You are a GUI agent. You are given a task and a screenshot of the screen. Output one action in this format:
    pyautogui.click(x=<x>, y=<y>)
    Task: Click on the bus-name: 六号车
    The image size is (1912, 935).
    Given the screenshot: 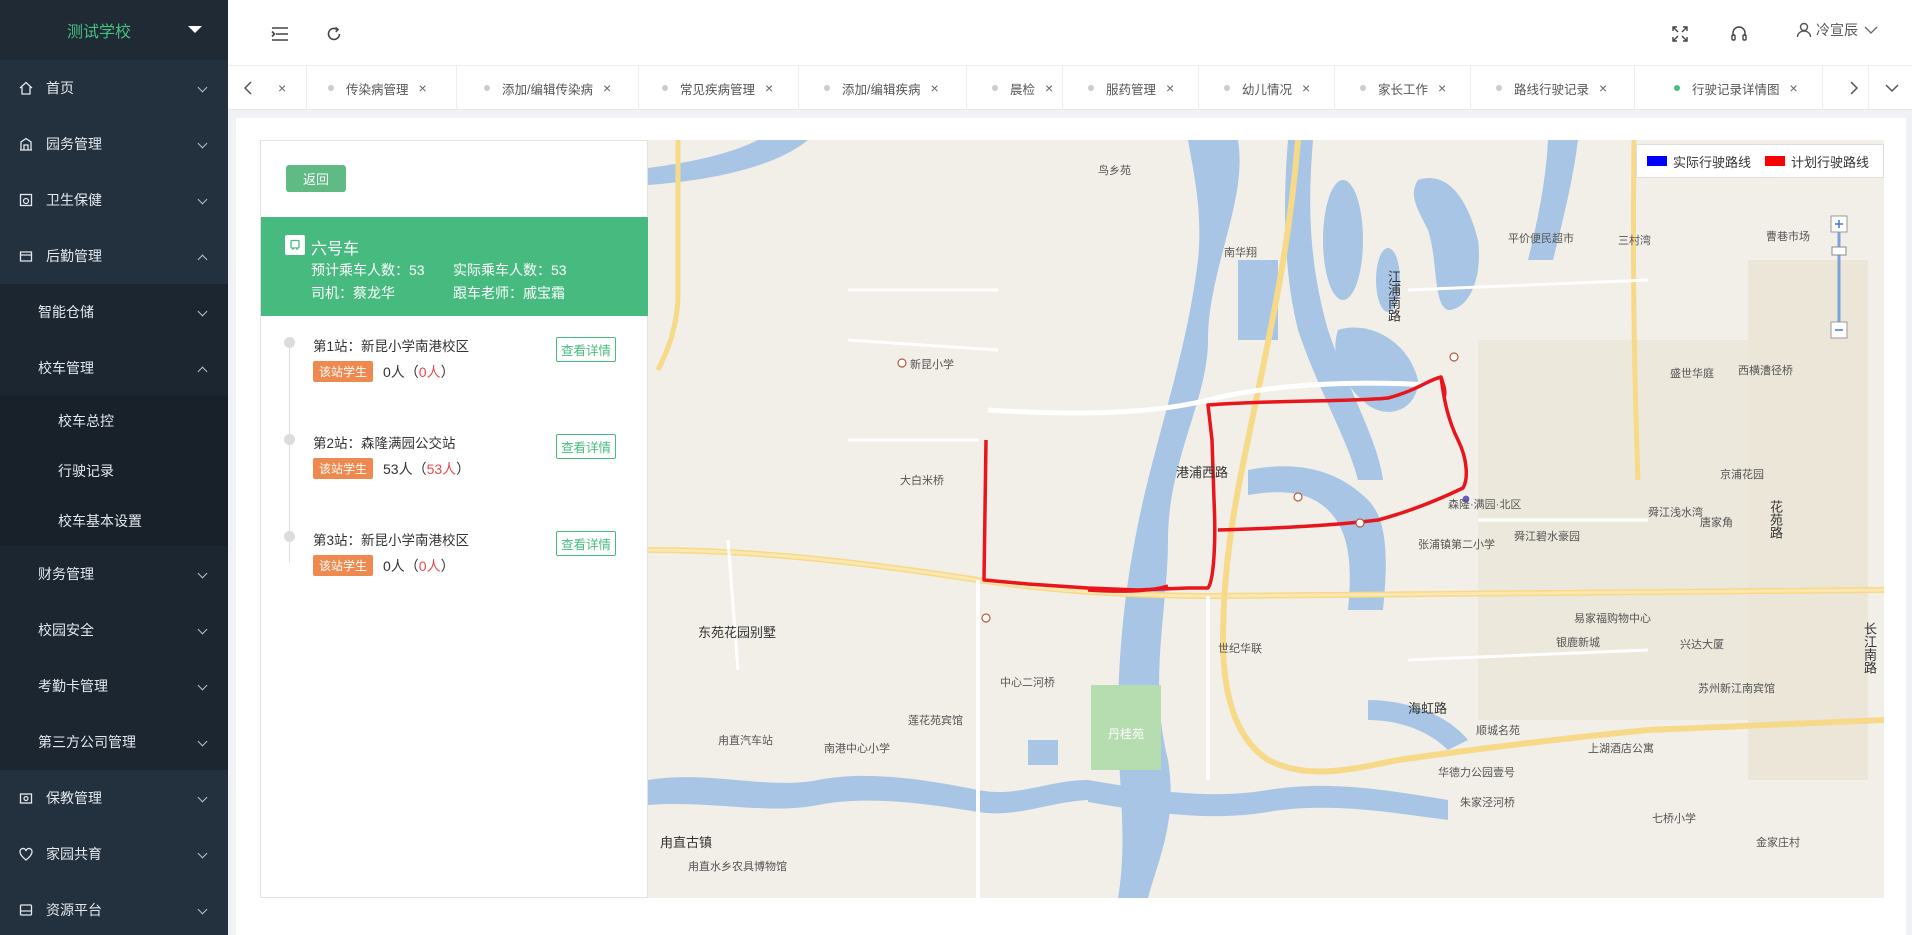 What is the action you would take?
    pyautogui.click(x=335, y=249)
    